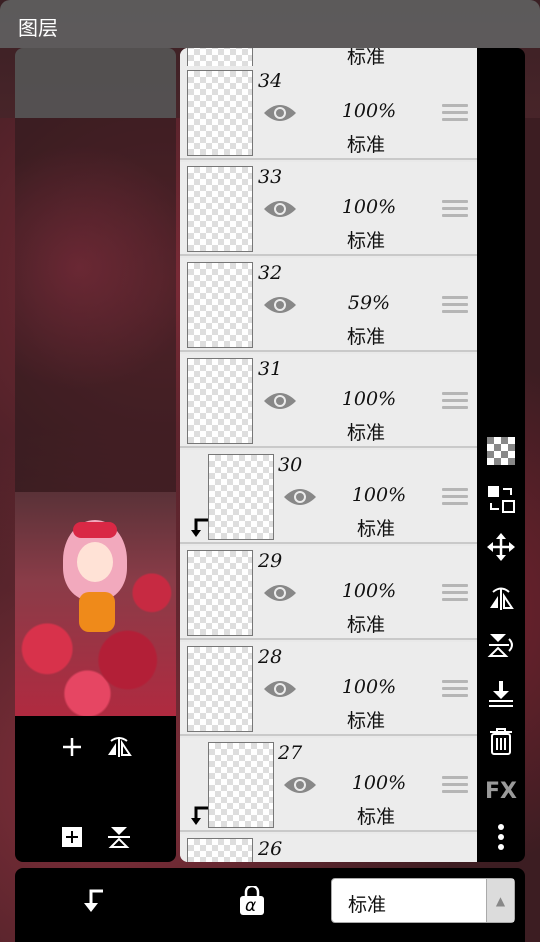  Describe the element at coordinates (97, 612) in the screenshot. I see `preview-character-body` at that location.